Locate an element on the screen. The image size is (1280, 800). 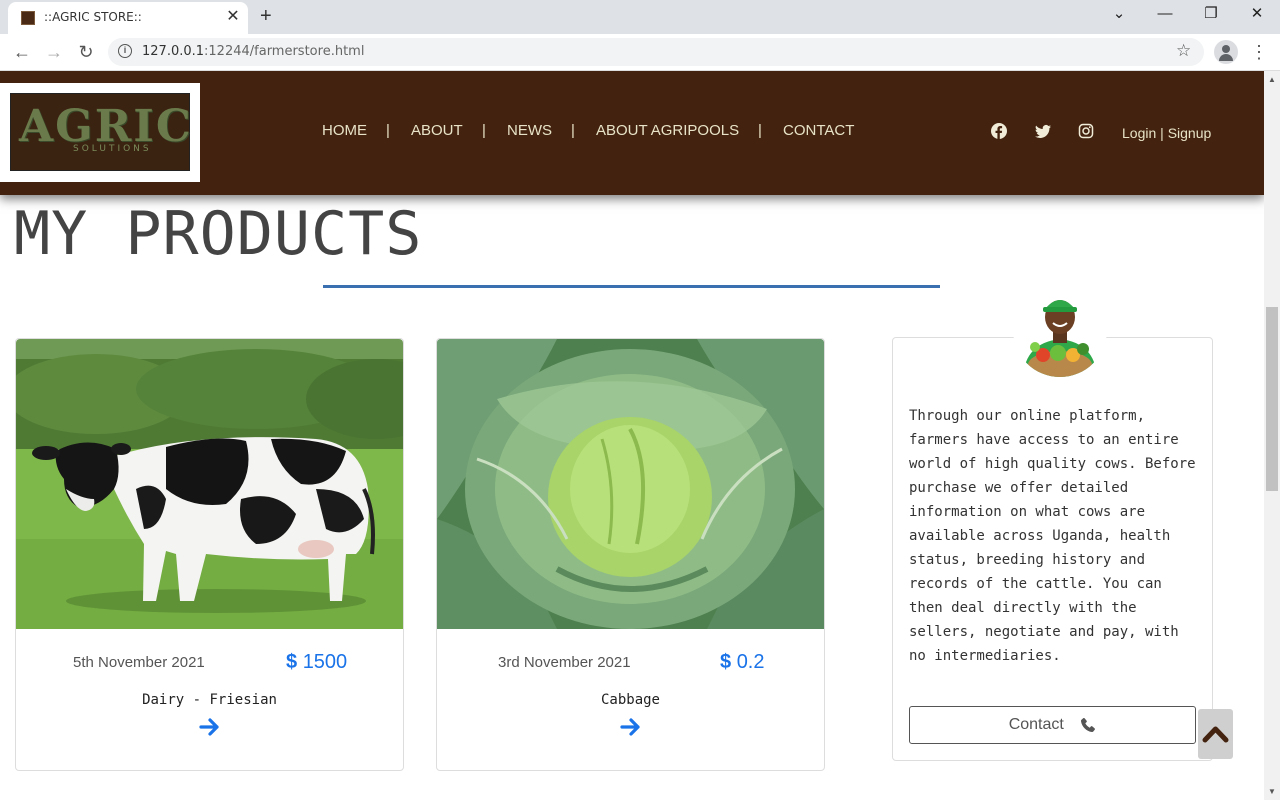
browser-tab: ::AGRIC STORE:: ✕ is located at coordinates (128, 18).